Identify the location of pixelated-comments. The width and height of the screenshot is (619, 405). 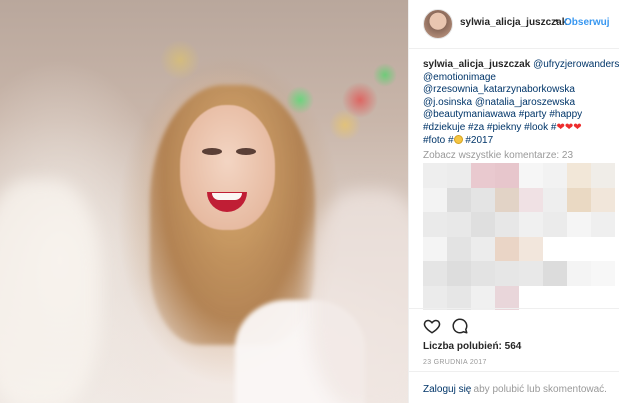
(519, 236).